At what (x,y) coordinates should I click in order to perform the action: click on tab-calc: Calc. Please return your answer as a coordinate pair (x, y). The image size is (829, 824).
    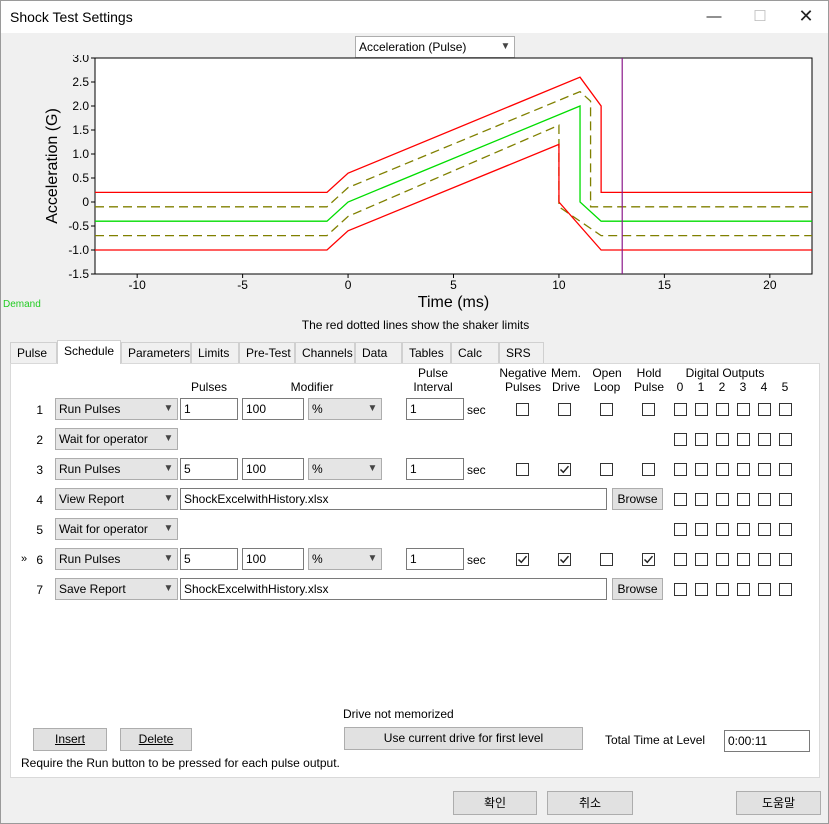
    Looking at the image, I should click on (475, 352).